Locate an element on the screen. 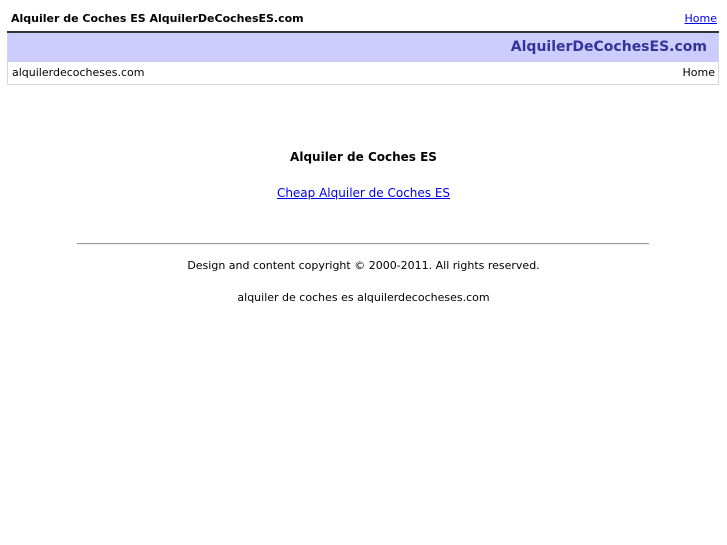 Image resolution: width=727 pixels, height=545 pixels. footer-divider is located at coordinates (363, 244).